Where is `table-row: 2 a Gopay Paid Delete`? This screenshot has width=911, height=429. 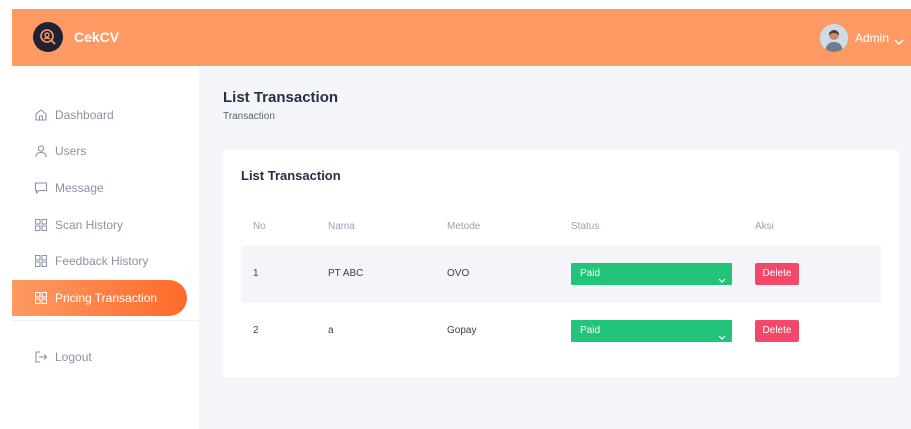
table-row: 2 a Gopay Paid Delete is located at coordinates (561, 331).